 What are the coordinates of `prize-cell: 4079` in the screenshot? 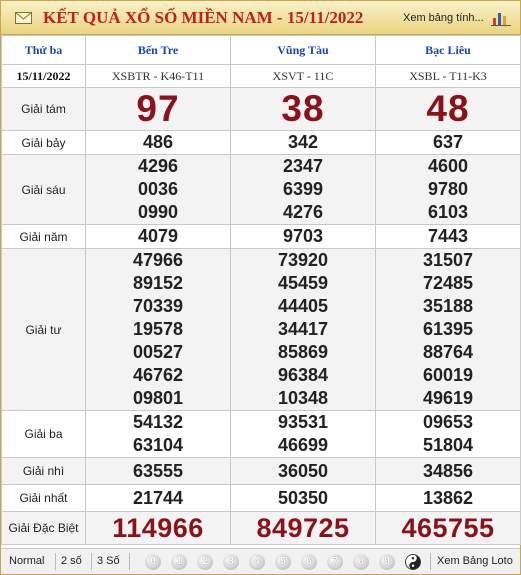 It's located at (158, 236).